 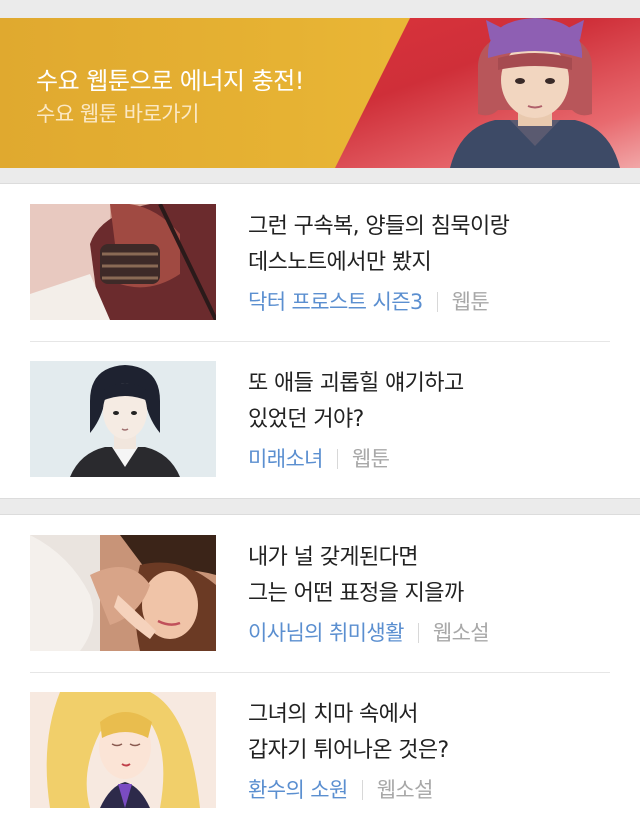 What do you see at coordinates (356, 383) in the screenshot?
I see `item-title-line1: 또 애들 괴롭힐 얘기하고` at bounding box center [356, 383].